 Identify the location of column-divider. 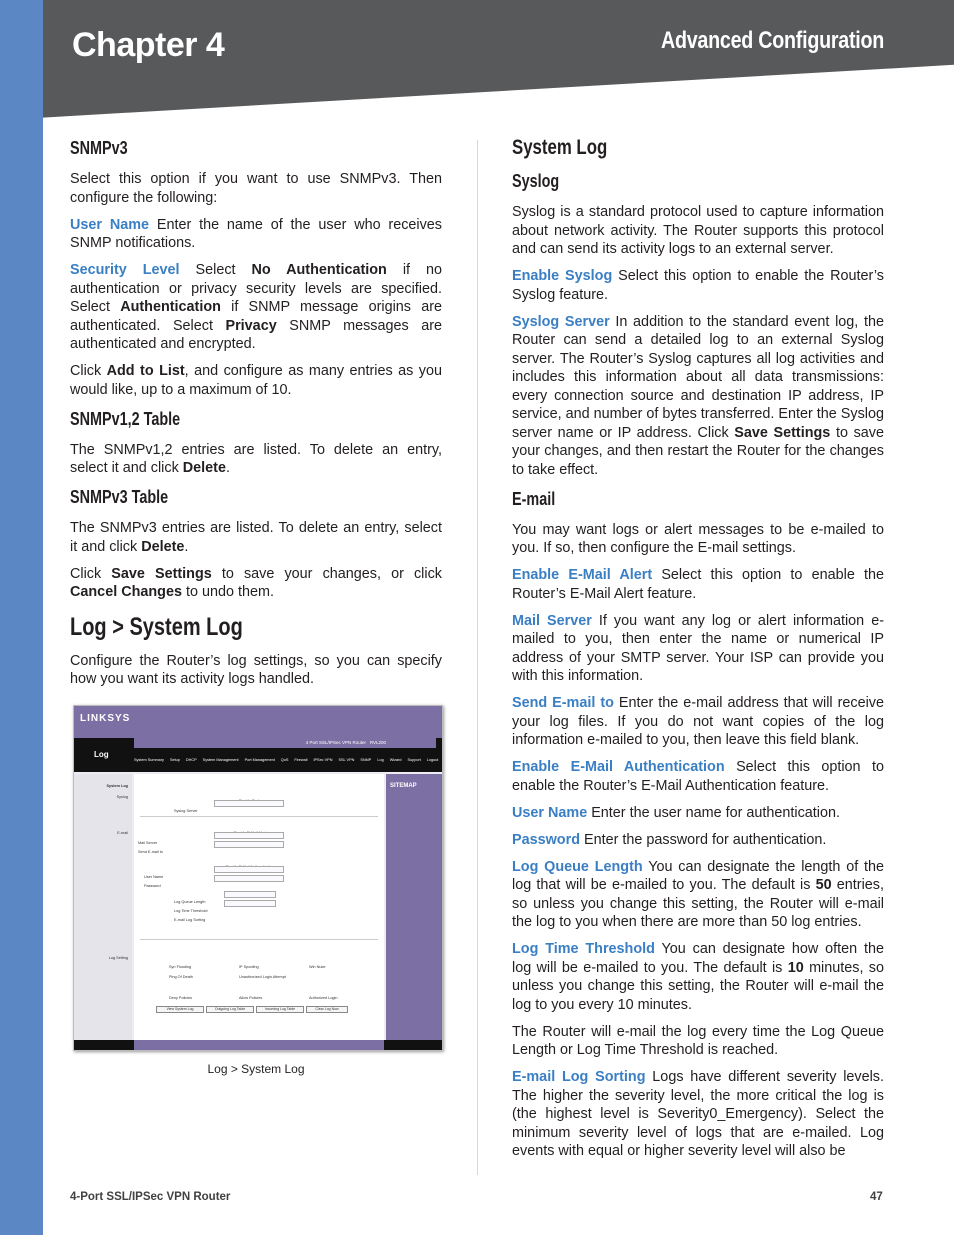
(477, 657).